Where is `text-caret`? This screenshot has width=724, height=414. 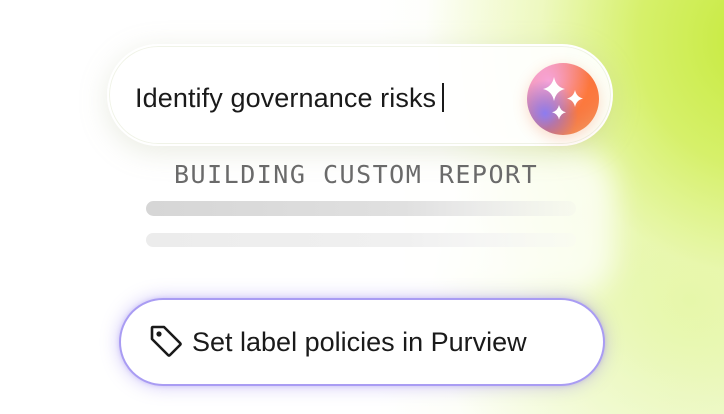
text-caret is located at coordinates (443, 97).